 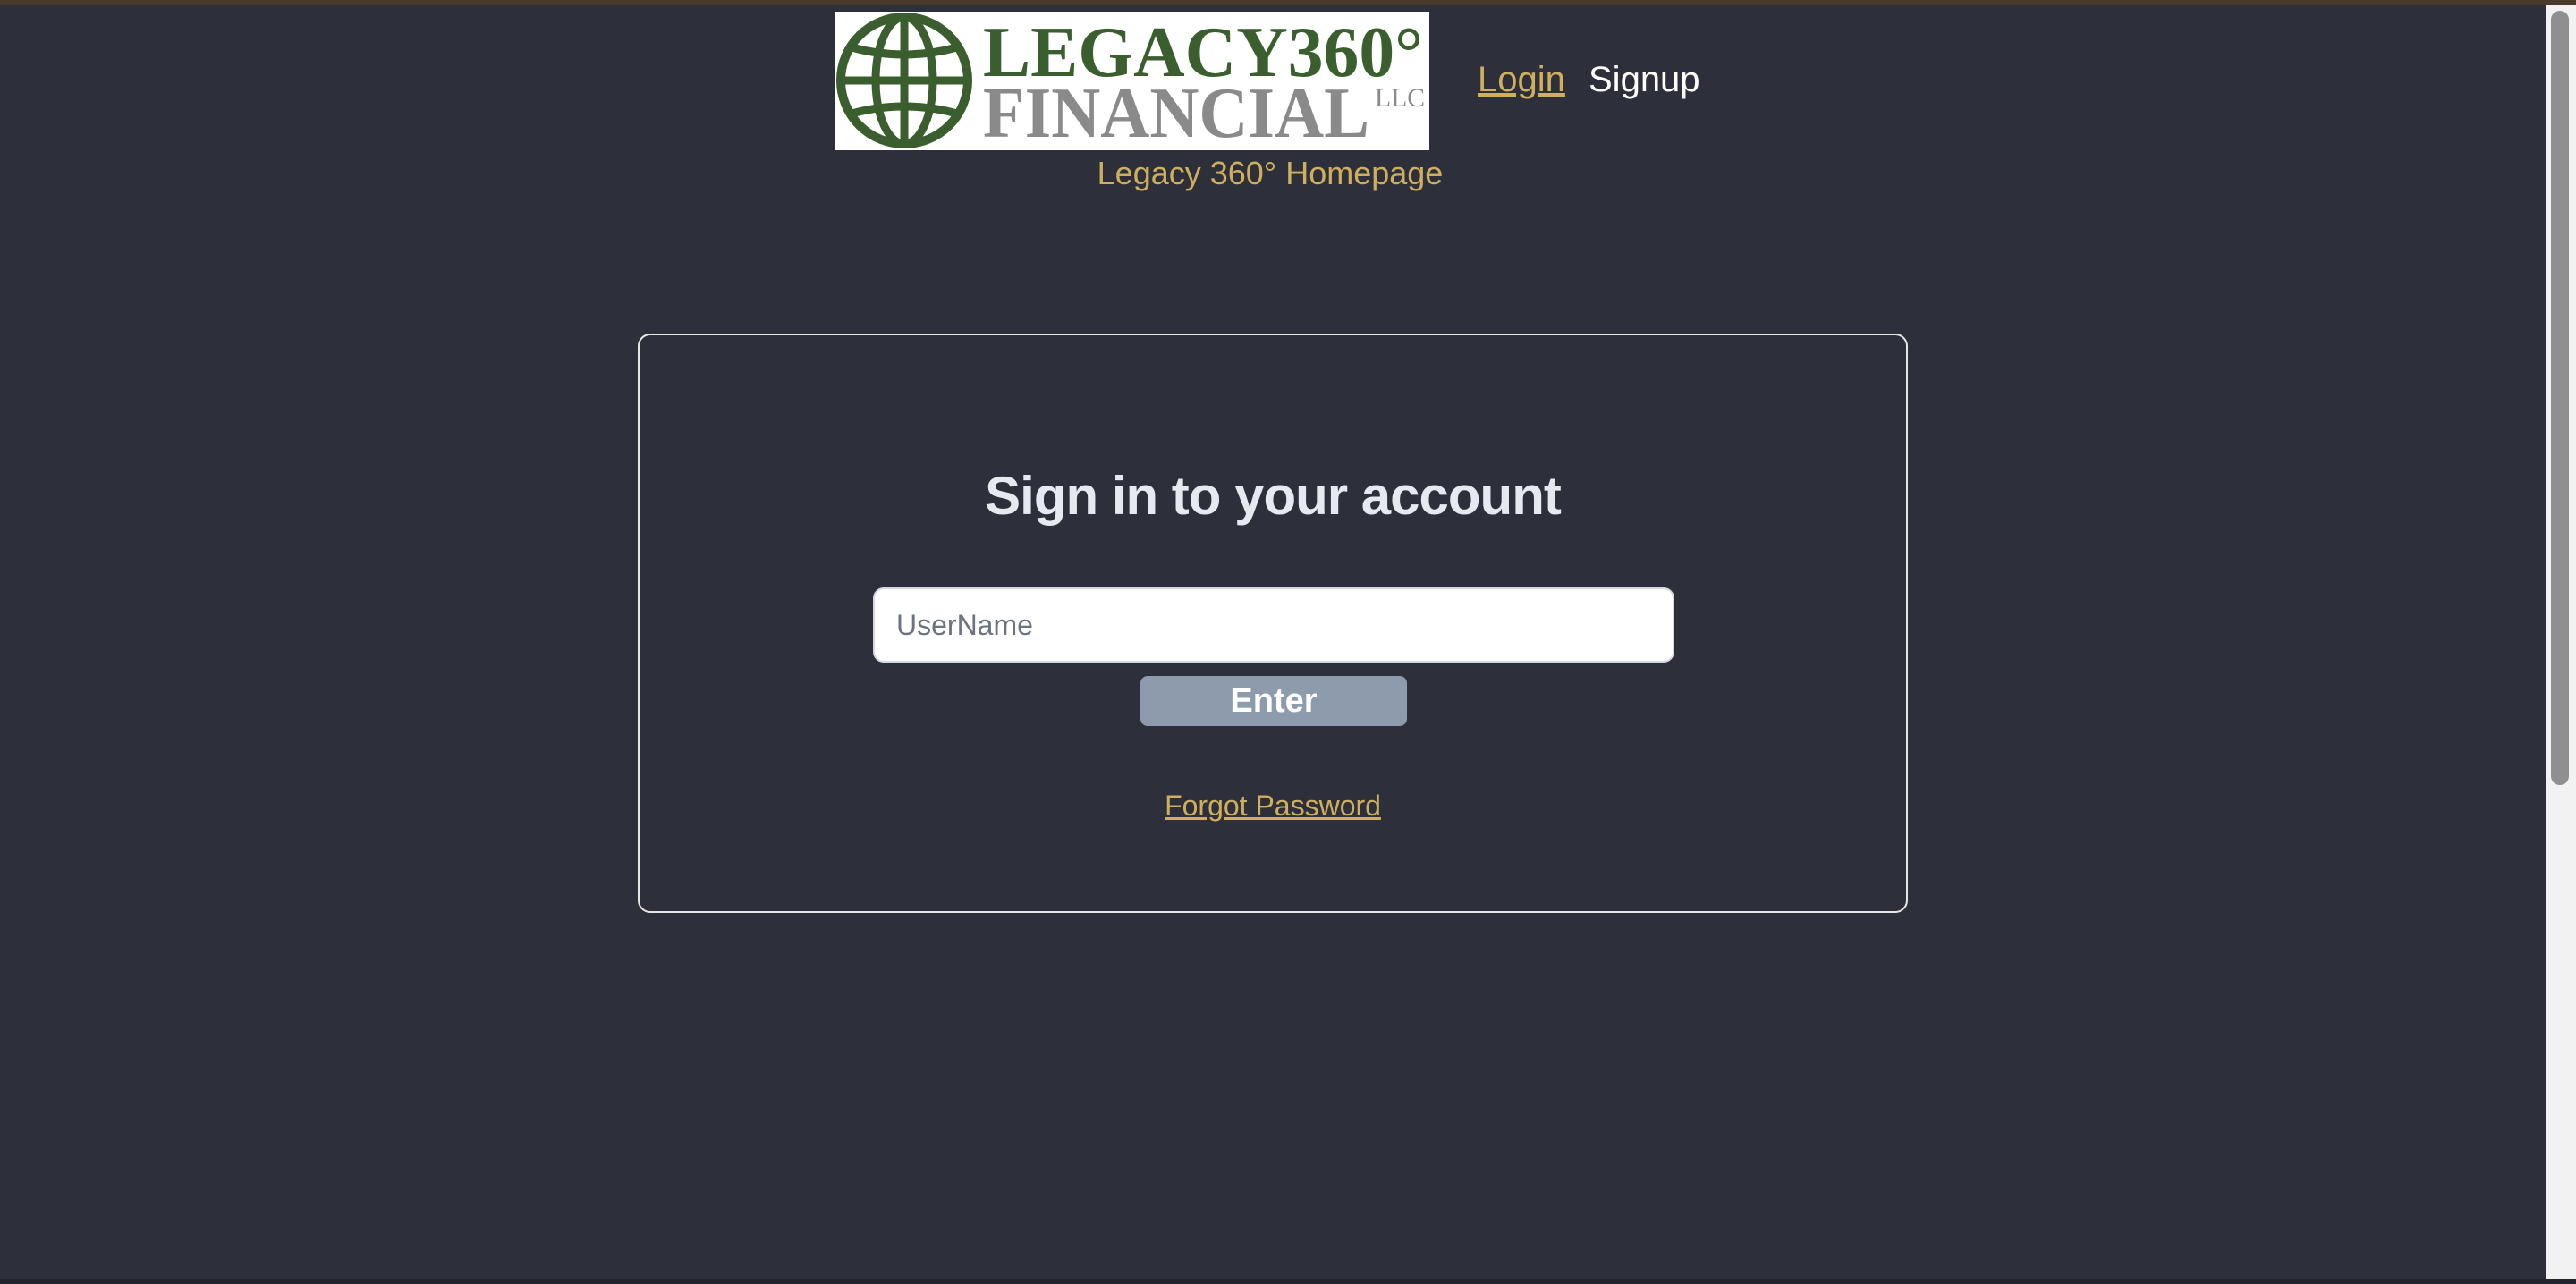 I want to click on nav-signup-link: Signup, so click(x=1644, y=79).